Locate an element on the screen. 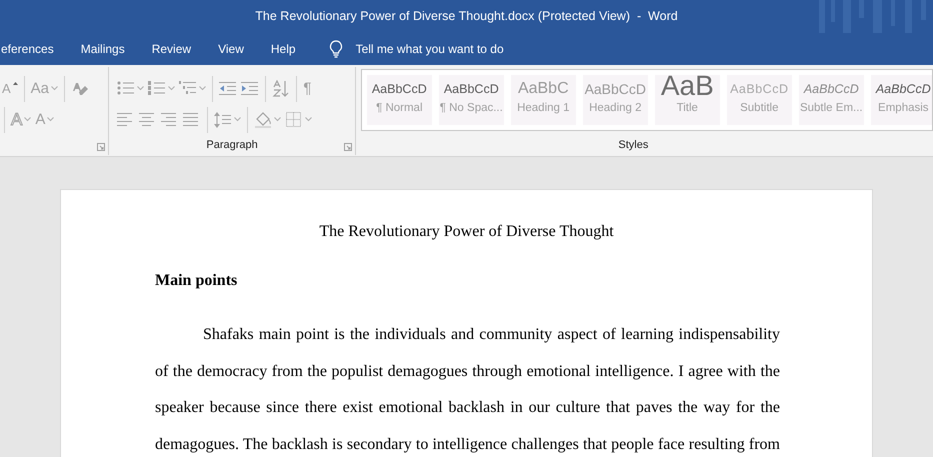 This screenshot has height=457, width=933. paint-bucket-icon is located at coordinates (263, 119).